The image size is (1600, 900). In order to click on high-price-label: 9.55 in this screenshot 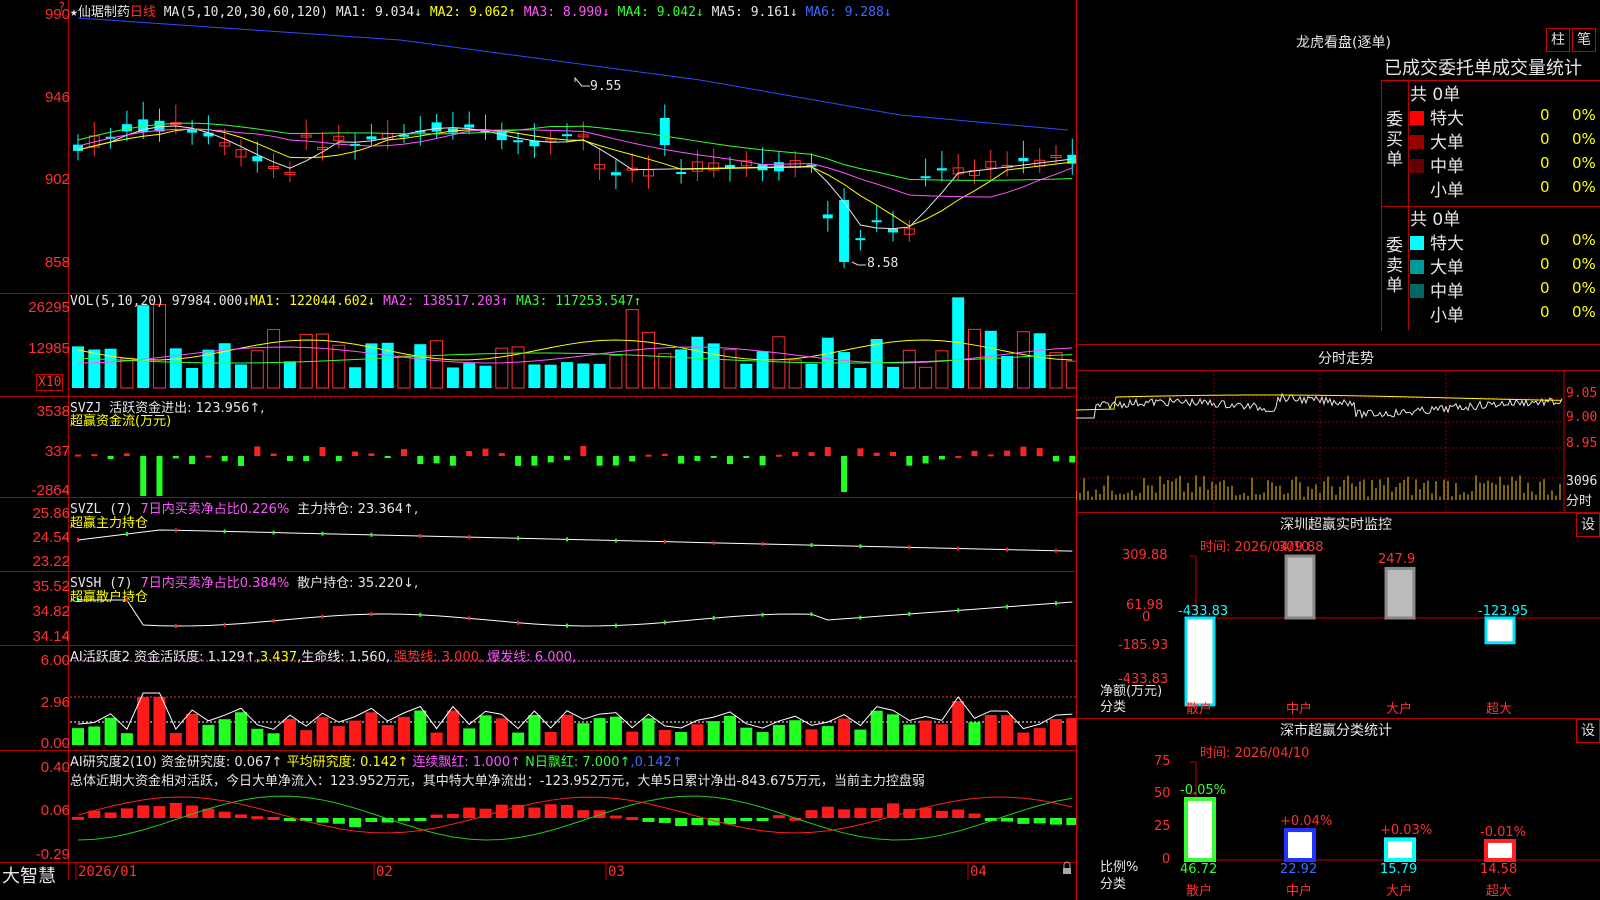, I will do `click(606, 86)`.